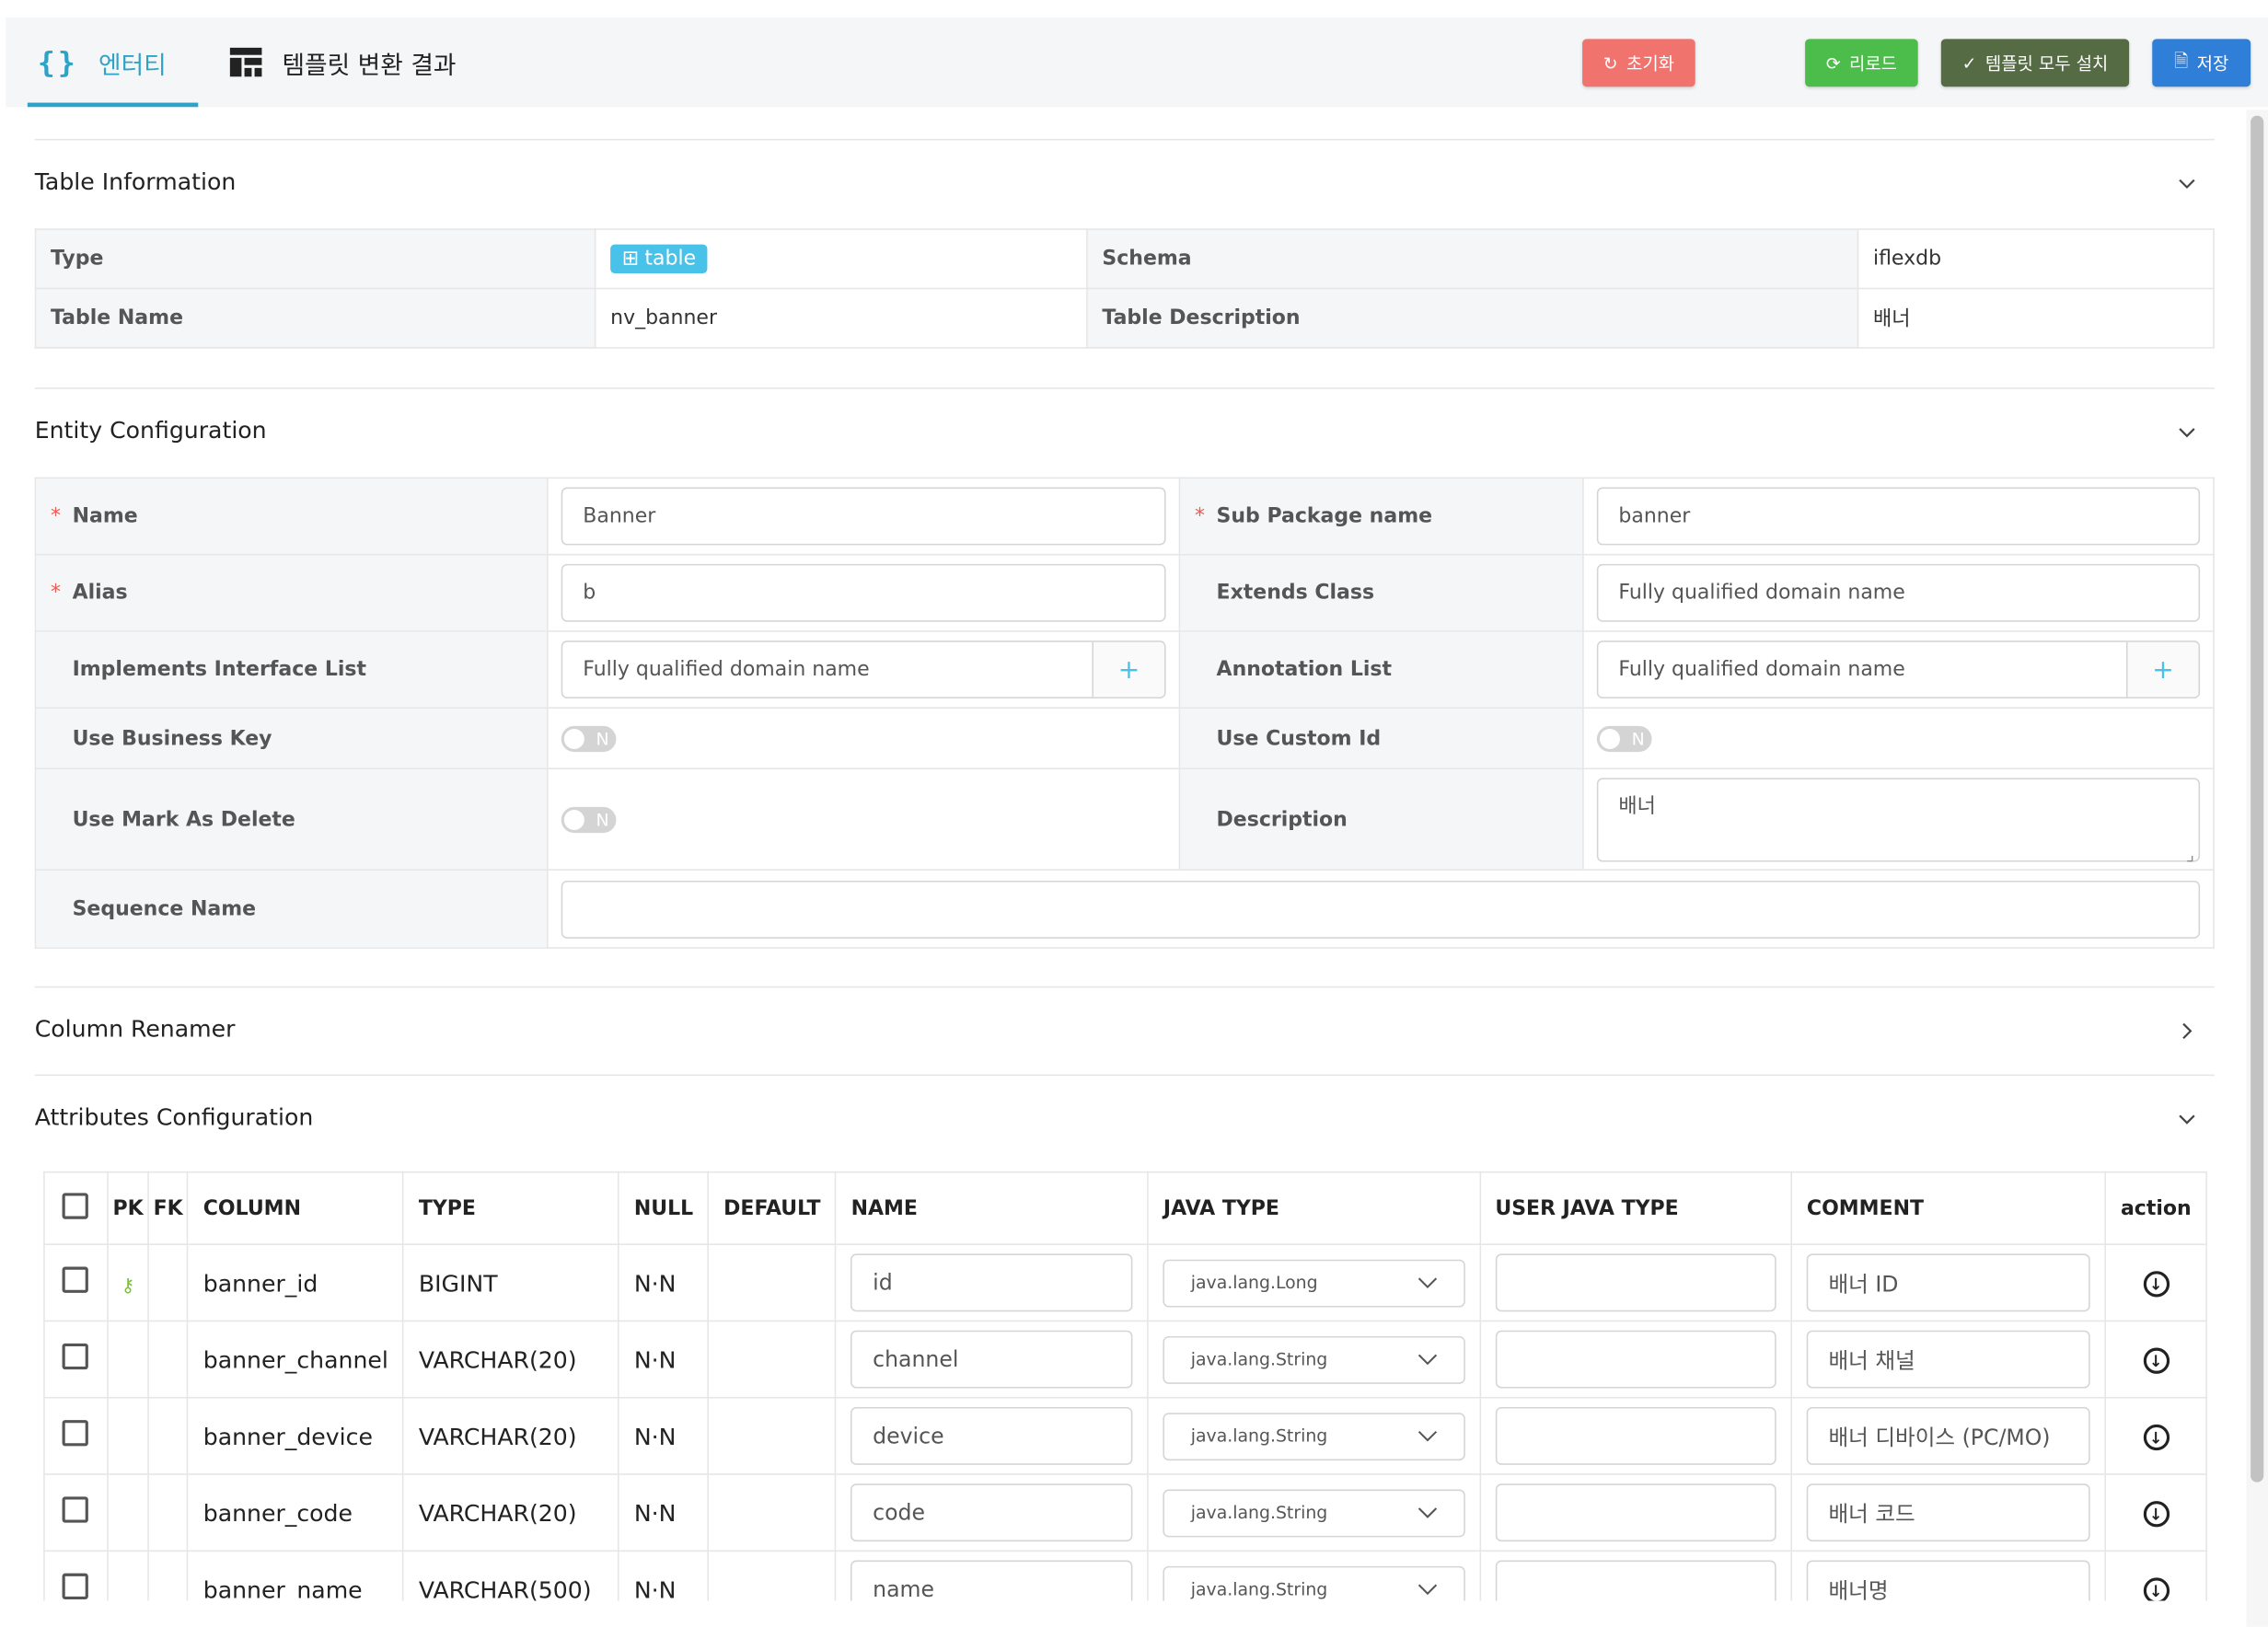 This screenshot has width=2268, height=1627. I want to click on scrollbar-thumb, so click(2257, 799).